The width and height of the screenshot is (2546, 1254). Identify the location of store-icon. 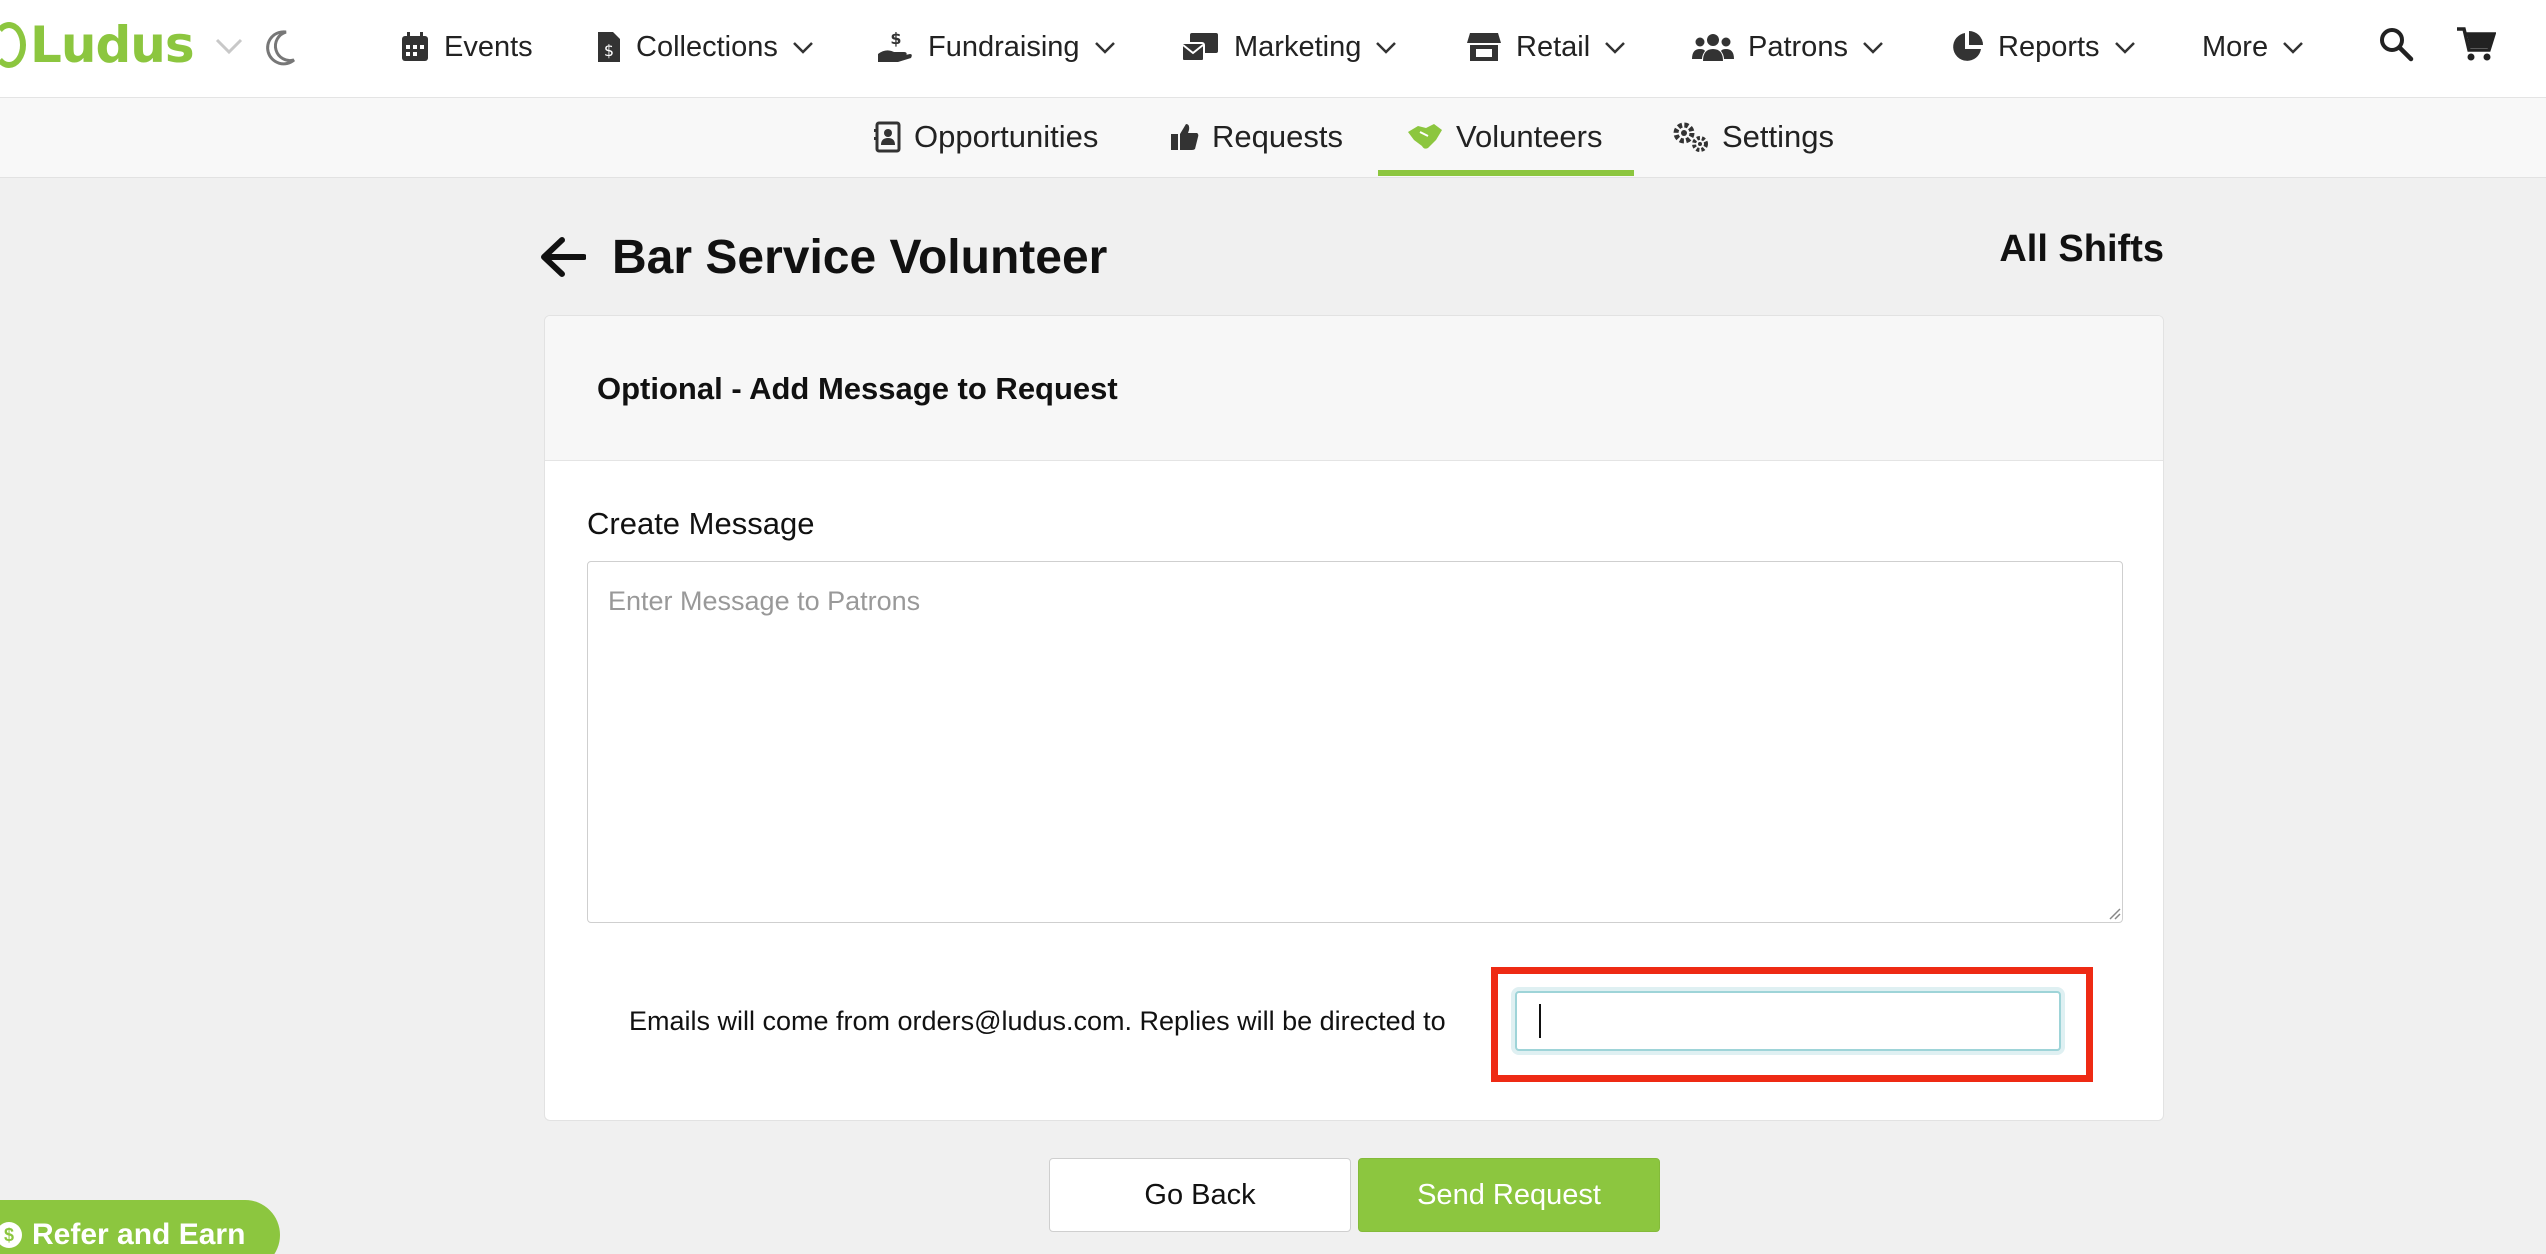
(1484, 47).